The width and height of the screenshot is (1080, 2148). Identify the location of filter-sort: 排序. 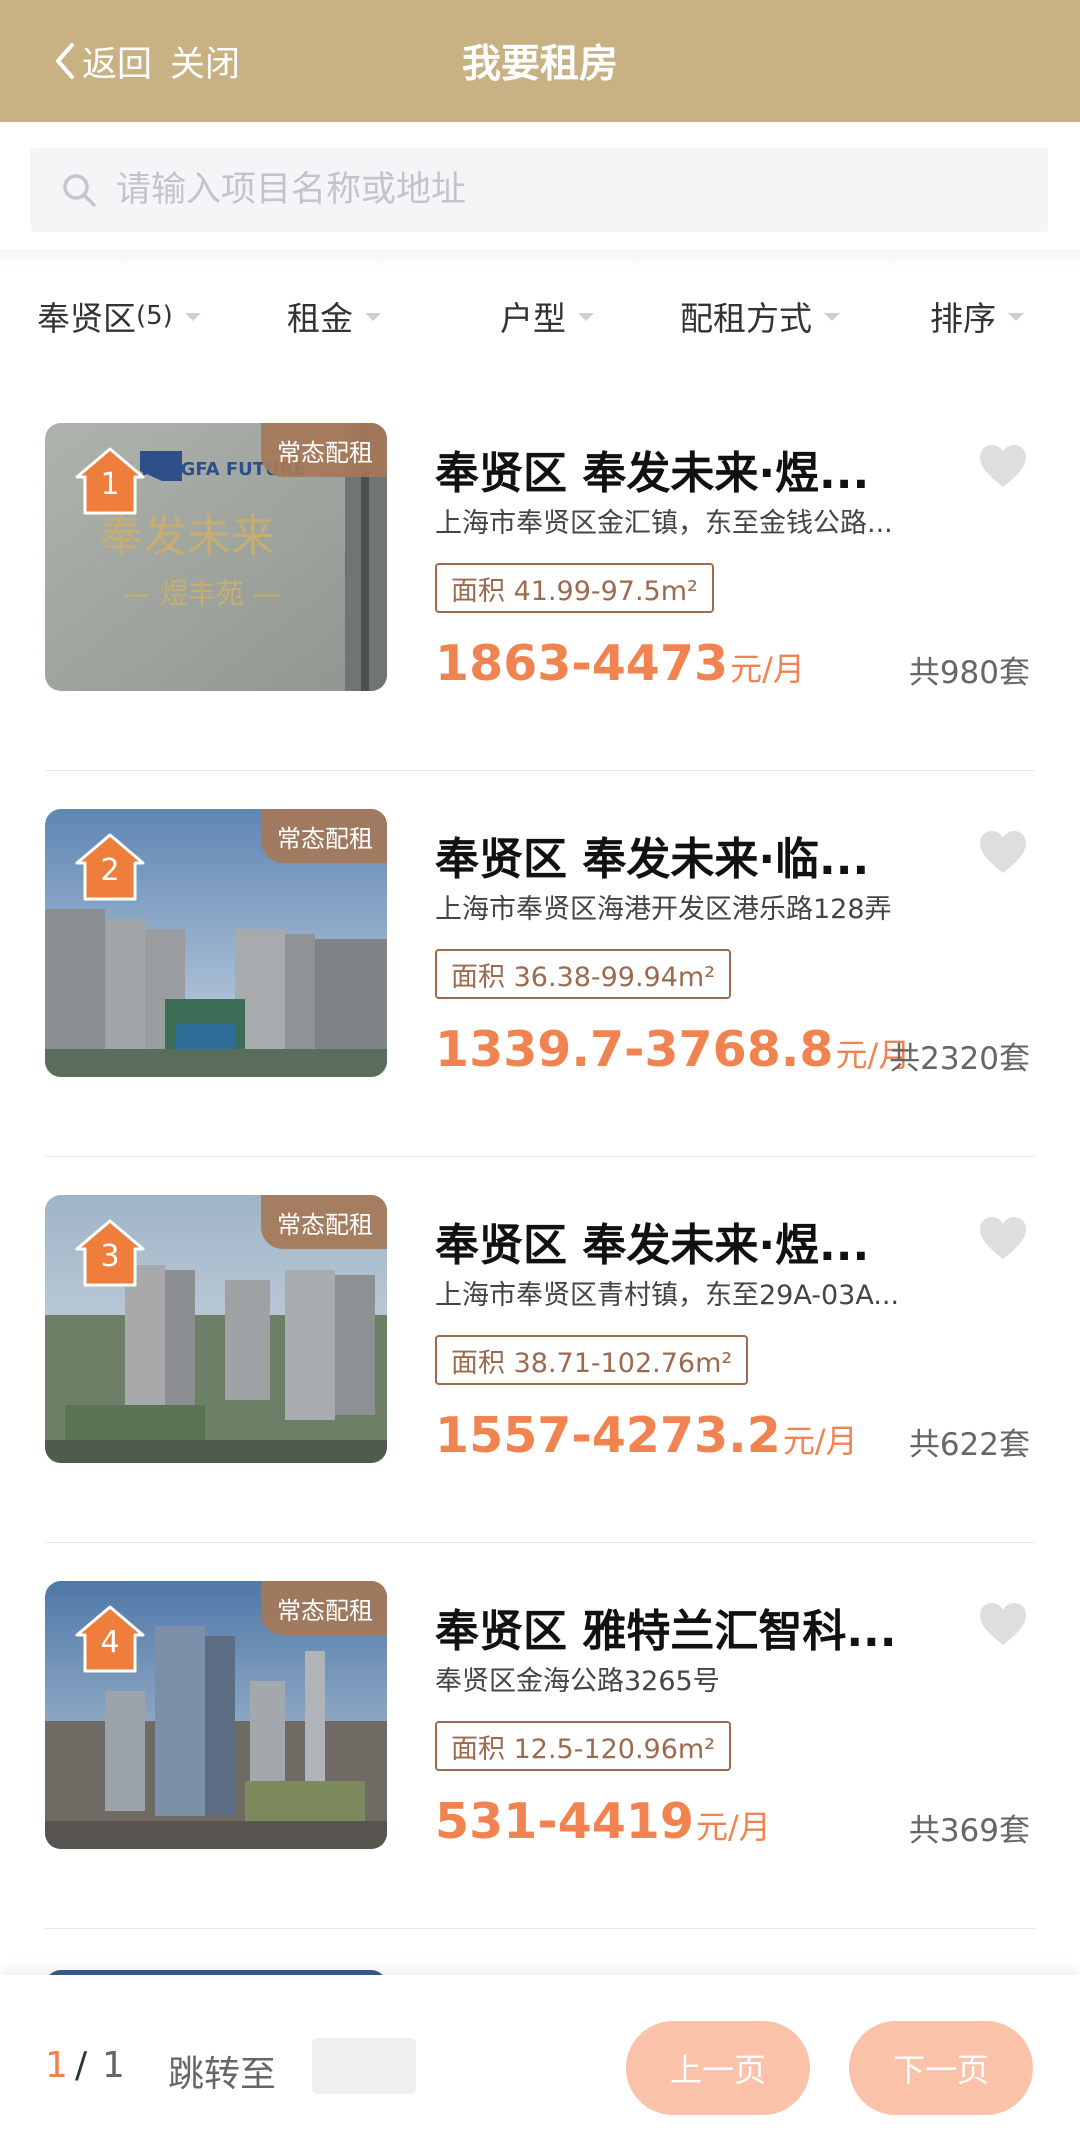
(977, 316).